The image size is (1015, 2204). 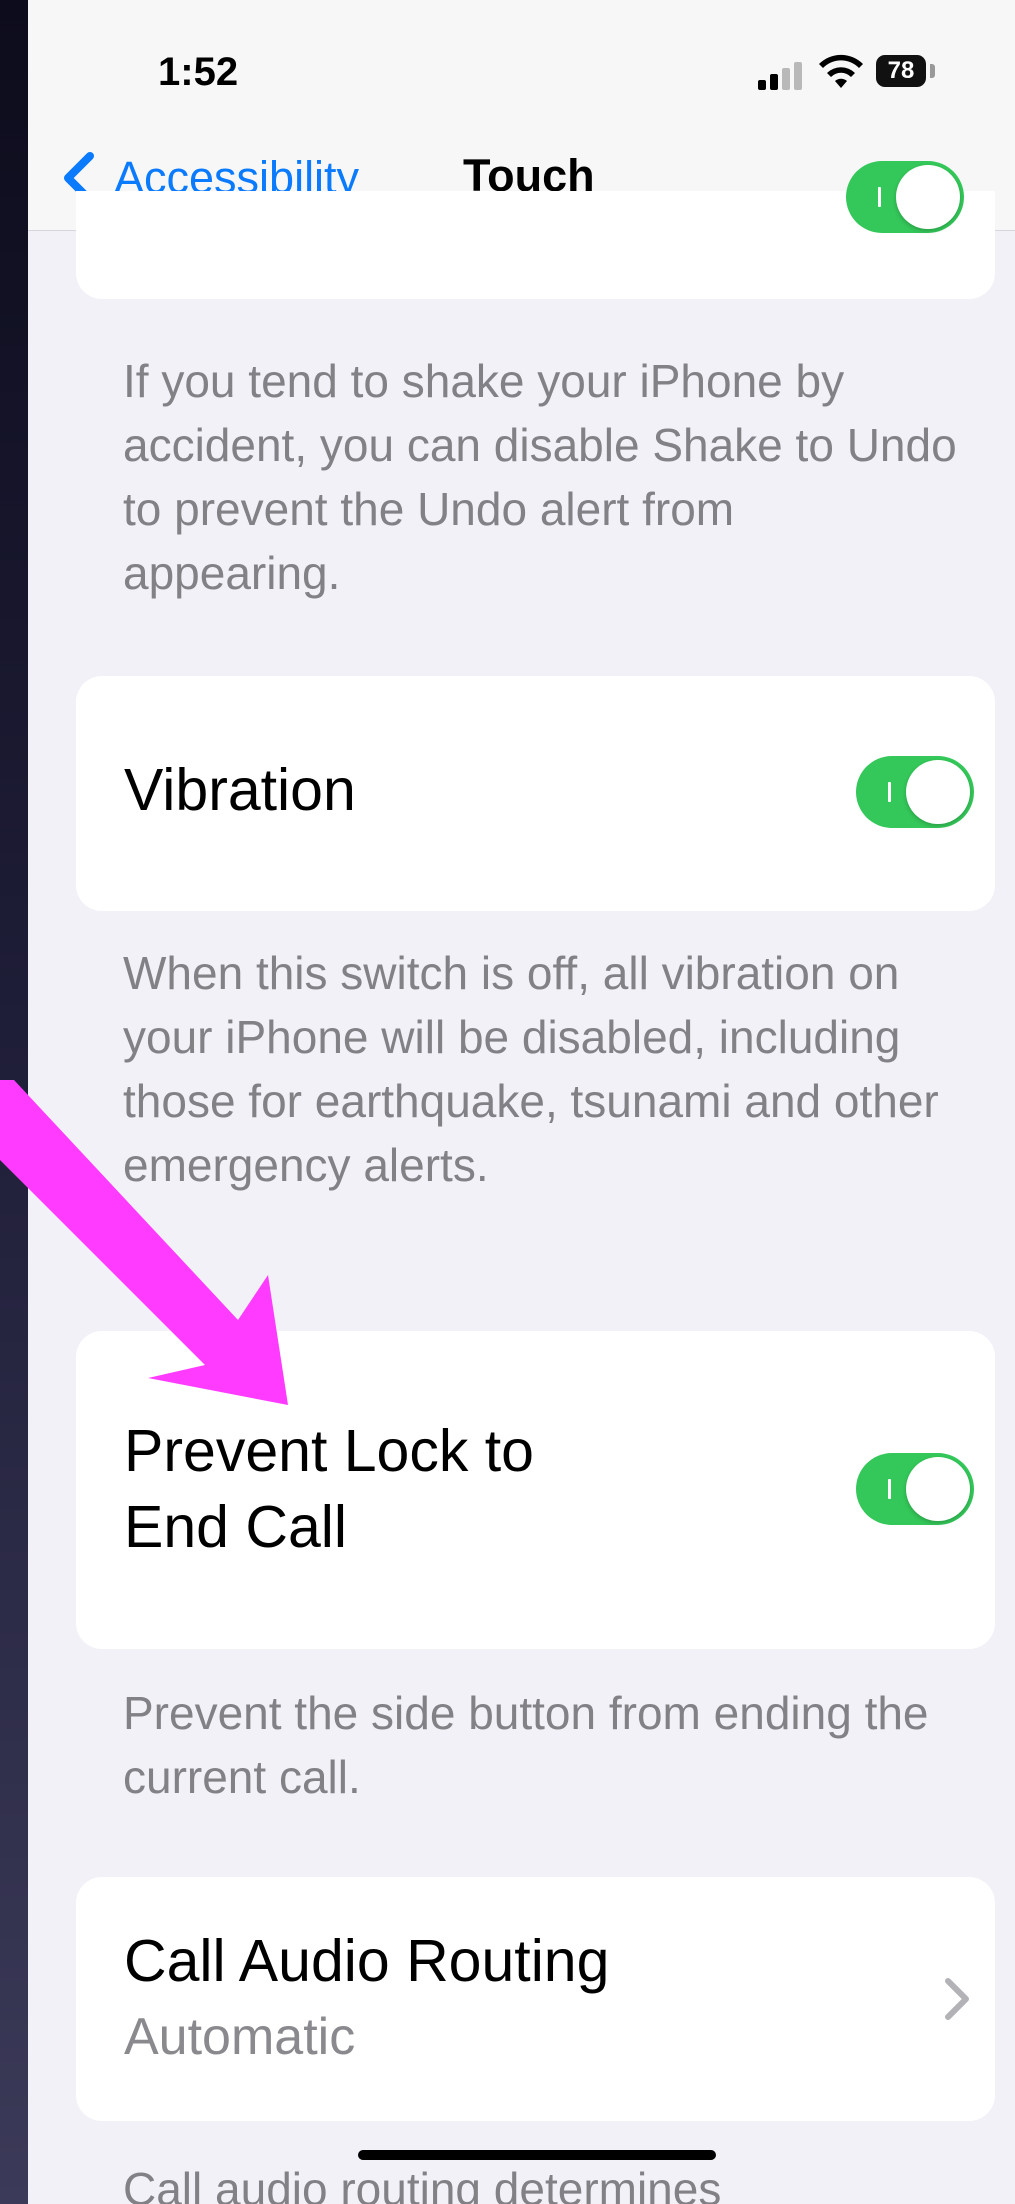 I want to click on vibration-toggle, so click(x=915, y=792).